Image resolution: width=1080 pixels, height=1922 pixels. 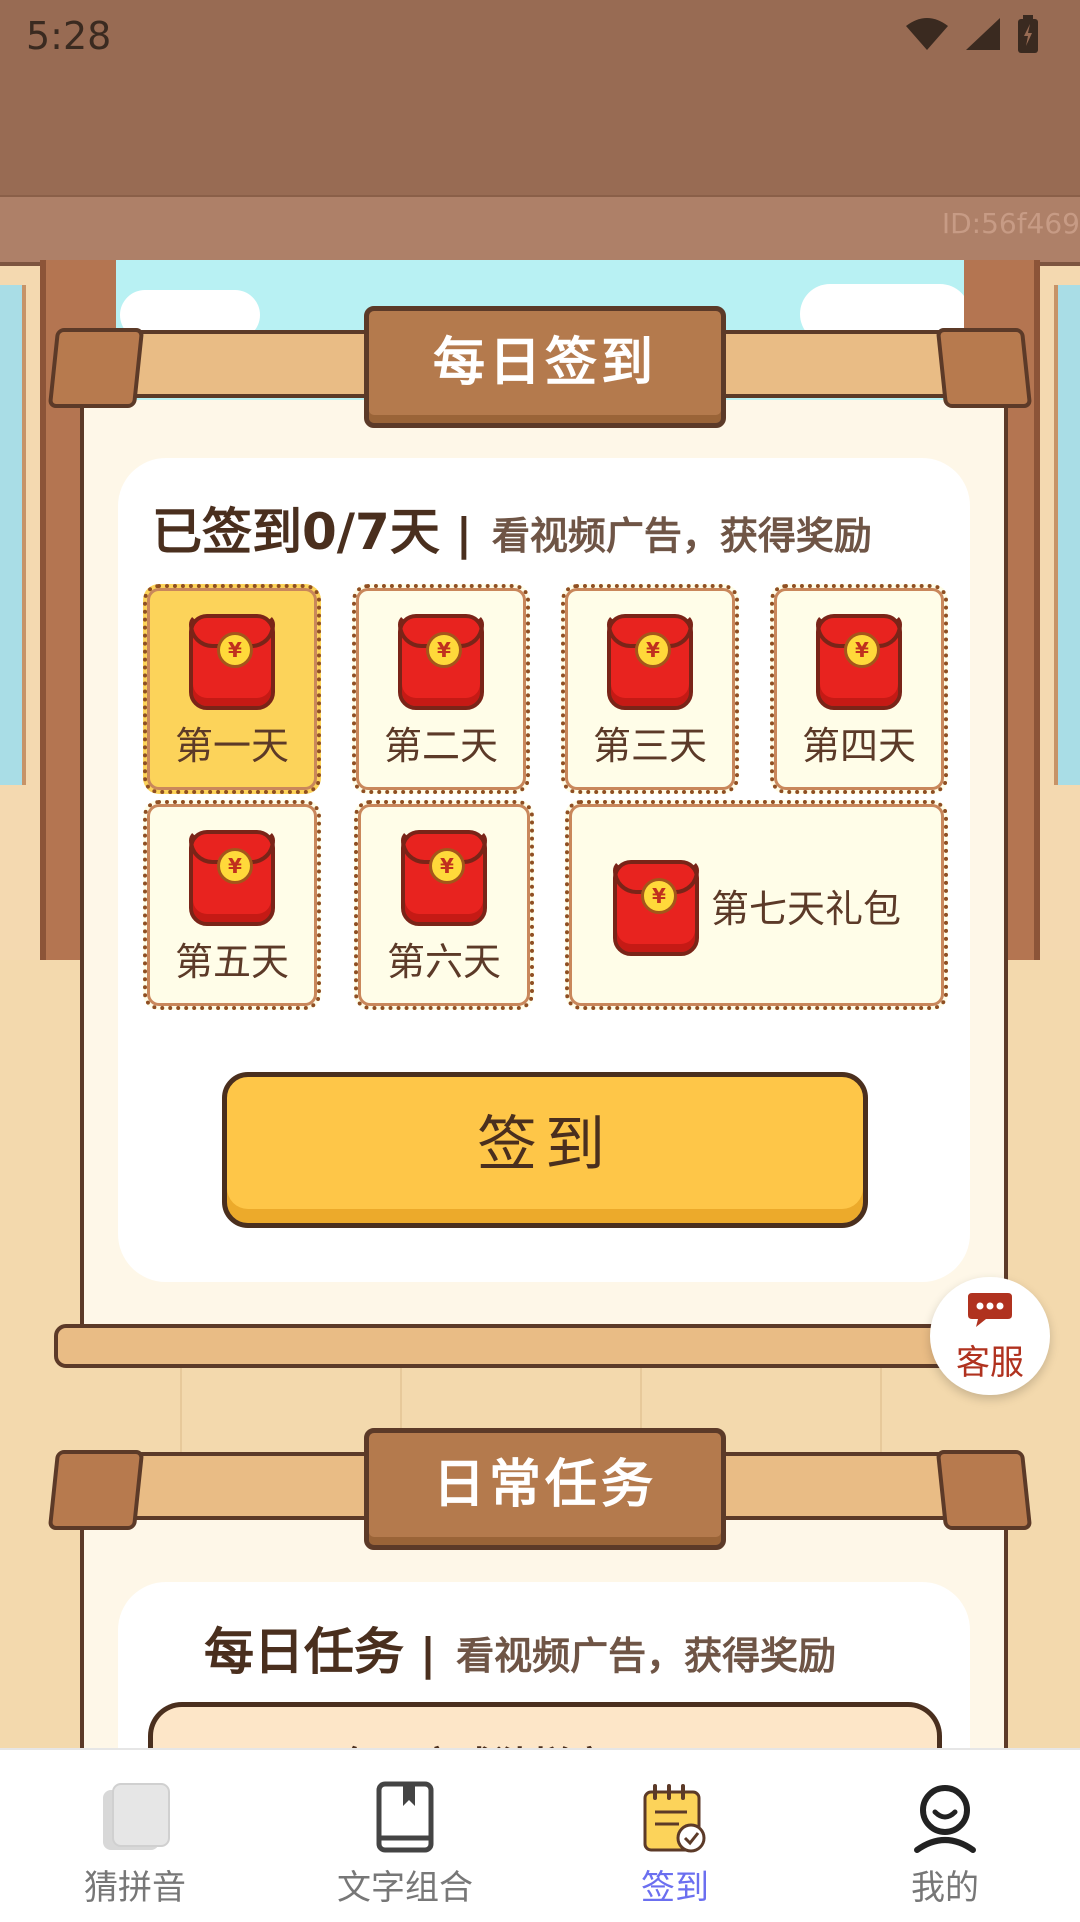 What do you see at coordinates (1010, 223) in the screenshot?
I see `user-id-watermark: ID:56f469` at bounding box center [1010, 223].